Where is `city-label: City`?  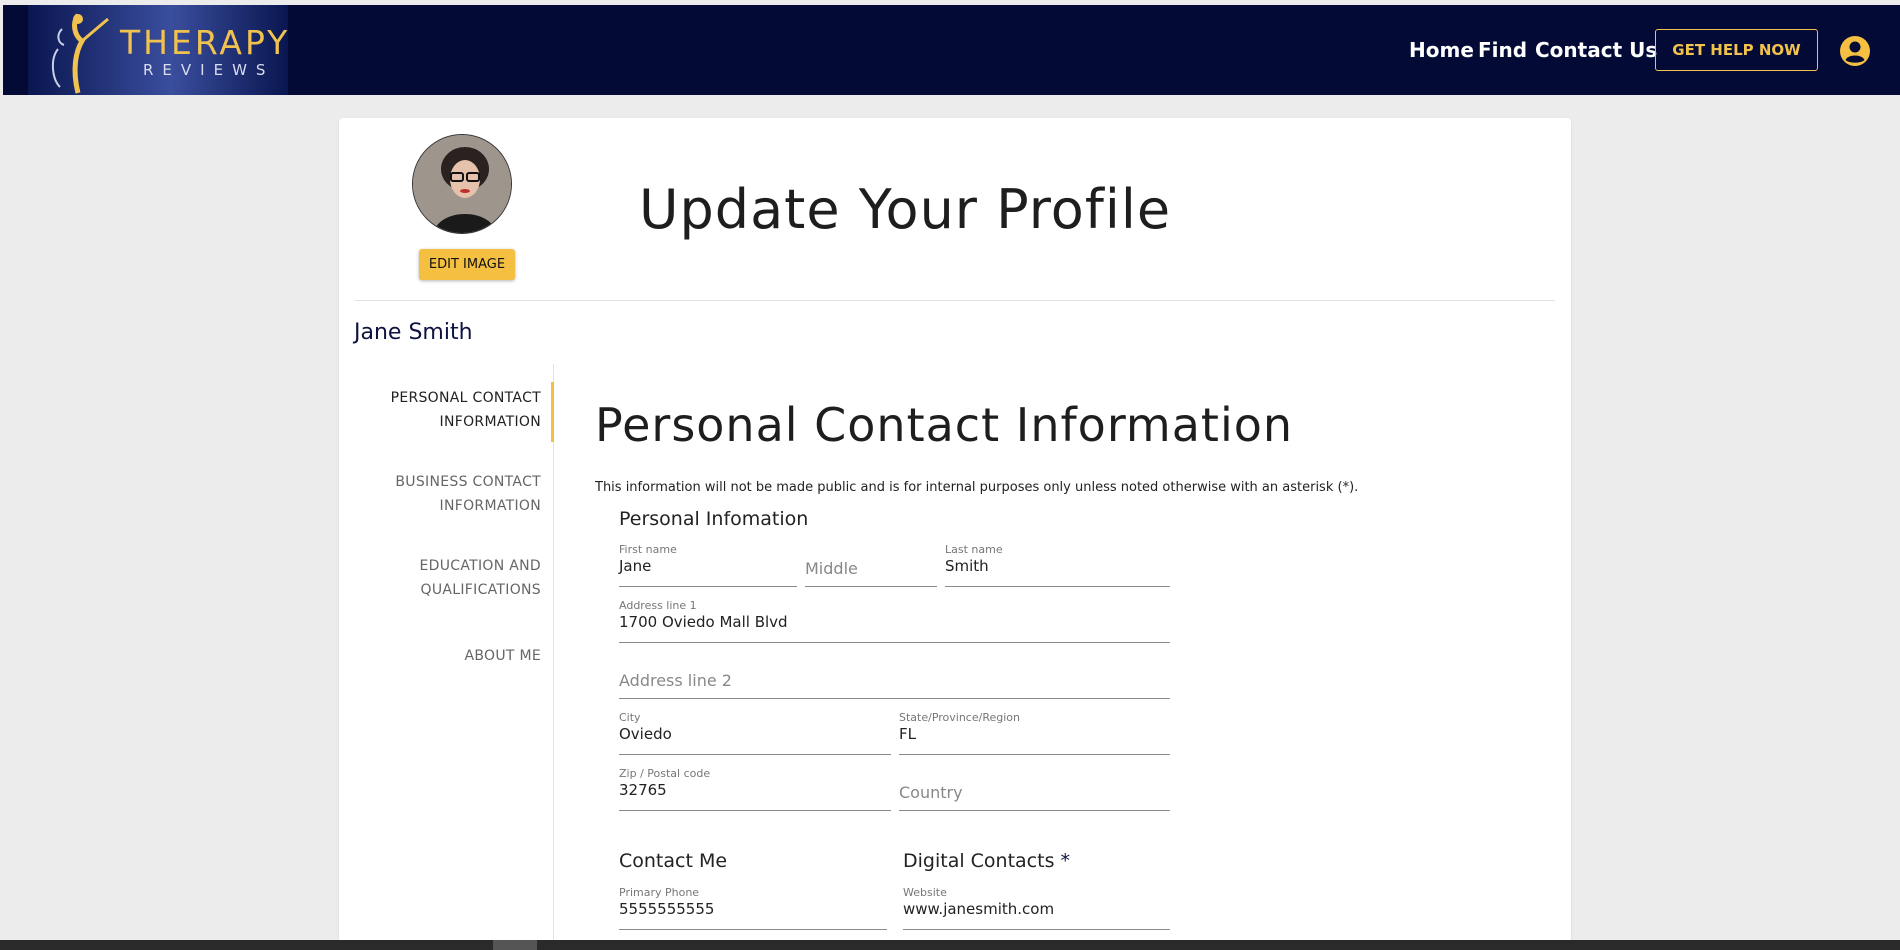 city-label: City is located at coordinates (630, 717).